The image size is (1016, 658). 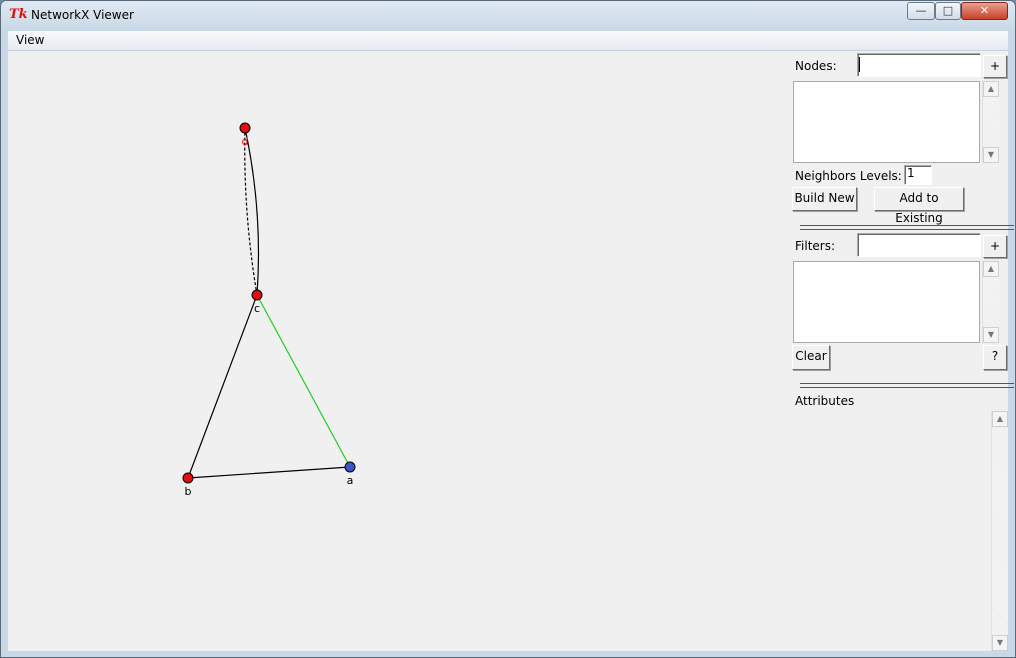 I want to click on maximize-icon: □, so click(x=948, y=10).